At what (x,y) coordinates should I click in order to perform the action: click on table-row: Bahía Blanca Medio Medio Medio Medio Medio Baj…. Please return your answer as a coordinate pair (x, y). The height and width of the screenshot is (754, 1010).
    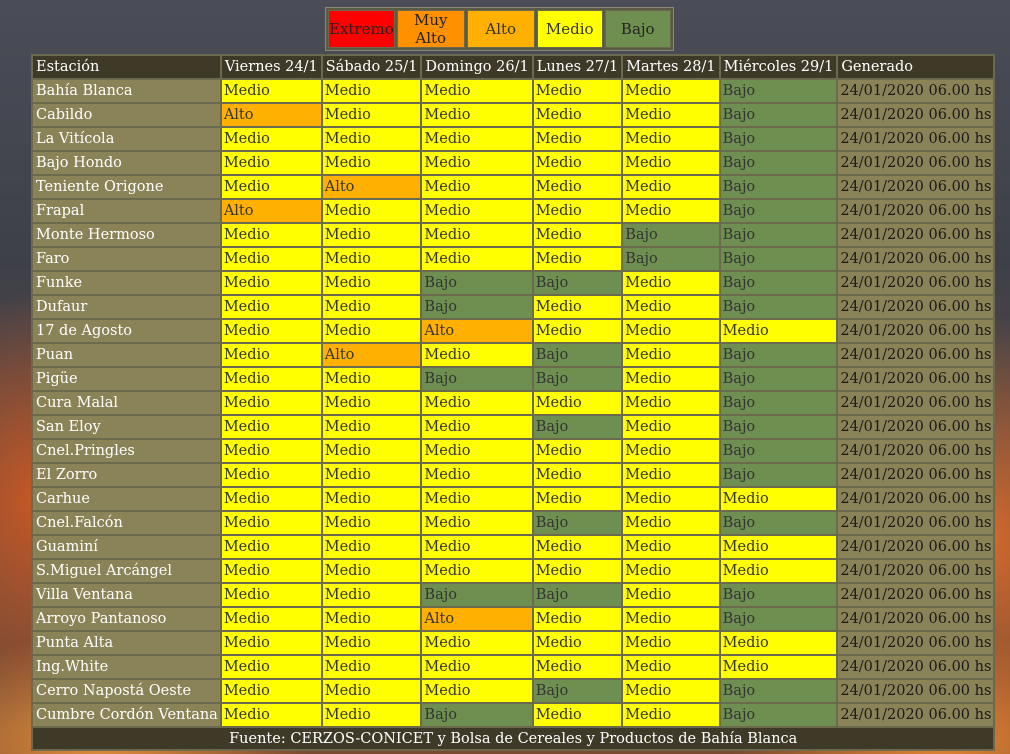
    Looking at the image, I should click on (513, 91).